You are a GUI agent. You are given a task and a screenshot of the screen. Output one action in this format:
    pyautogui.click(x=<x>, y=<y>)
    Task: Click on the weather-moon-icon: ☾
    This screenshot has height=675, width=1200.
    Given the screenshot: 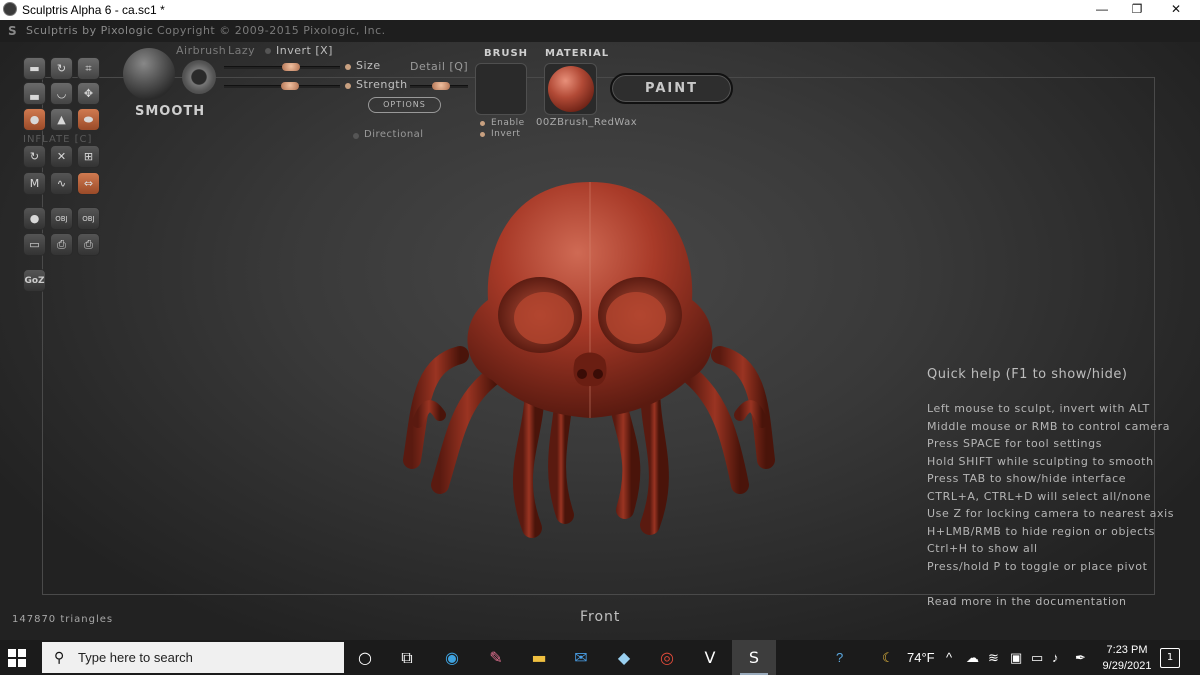 What is the action you would take?
    pyautogui.click(x=888, y=657)
    